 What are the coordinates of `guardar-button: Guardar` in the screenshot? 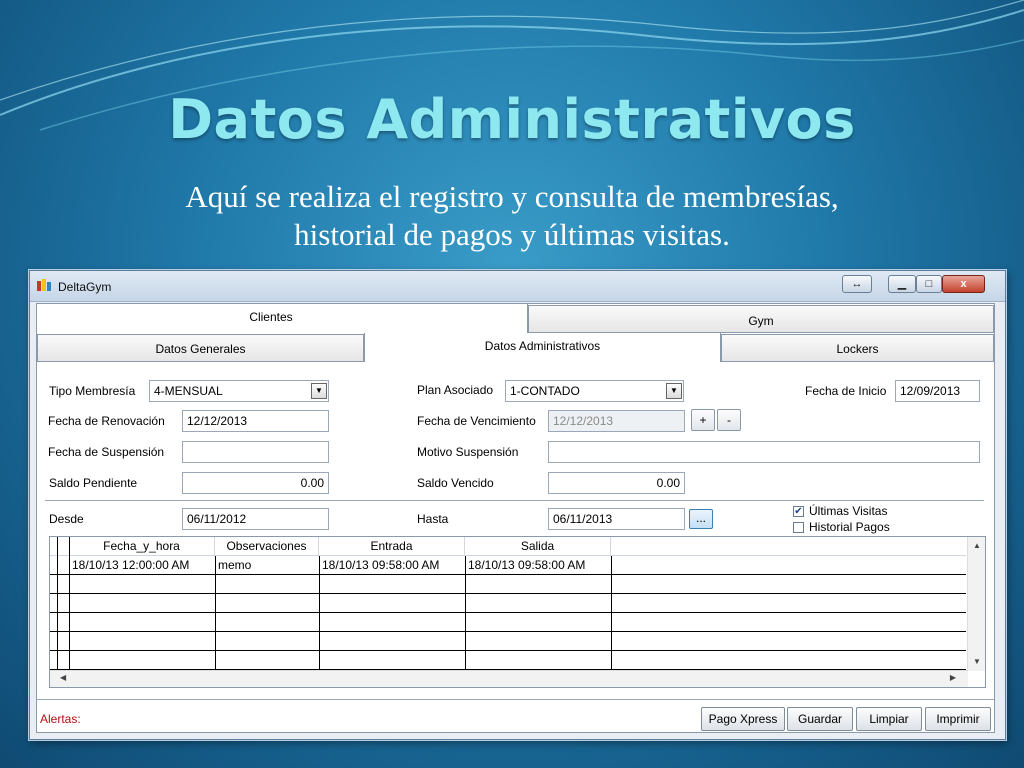 It's located at (820, 719).